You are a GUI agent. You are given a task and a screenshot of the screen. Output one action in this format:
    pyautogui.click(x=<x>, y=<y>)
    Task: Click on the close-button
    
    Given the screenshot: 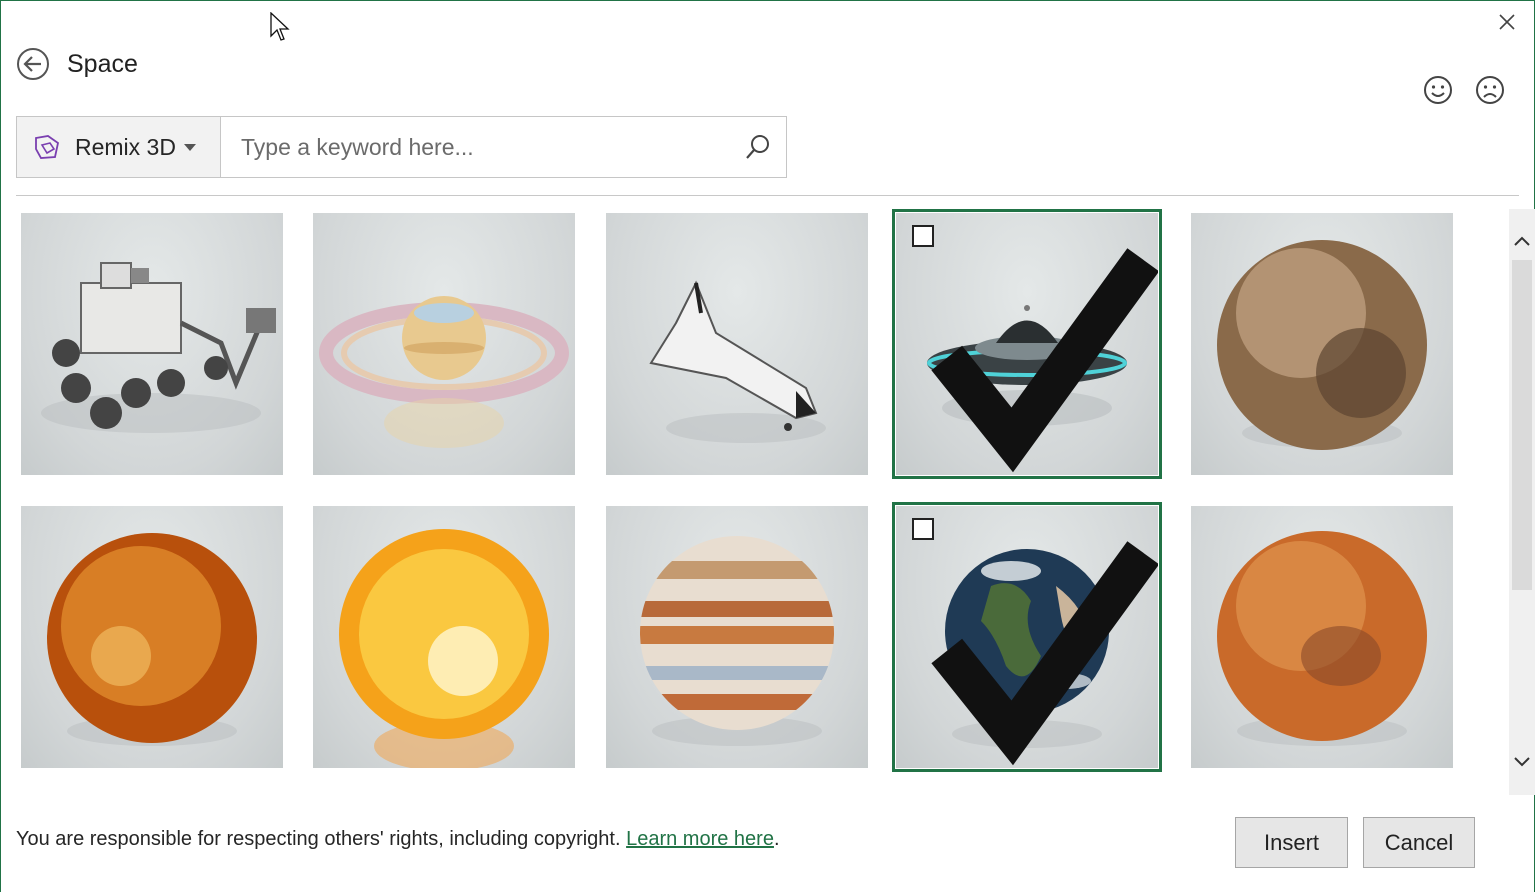 What is the action you would take?
    pyautogui.click(x=1507, y=22)
    